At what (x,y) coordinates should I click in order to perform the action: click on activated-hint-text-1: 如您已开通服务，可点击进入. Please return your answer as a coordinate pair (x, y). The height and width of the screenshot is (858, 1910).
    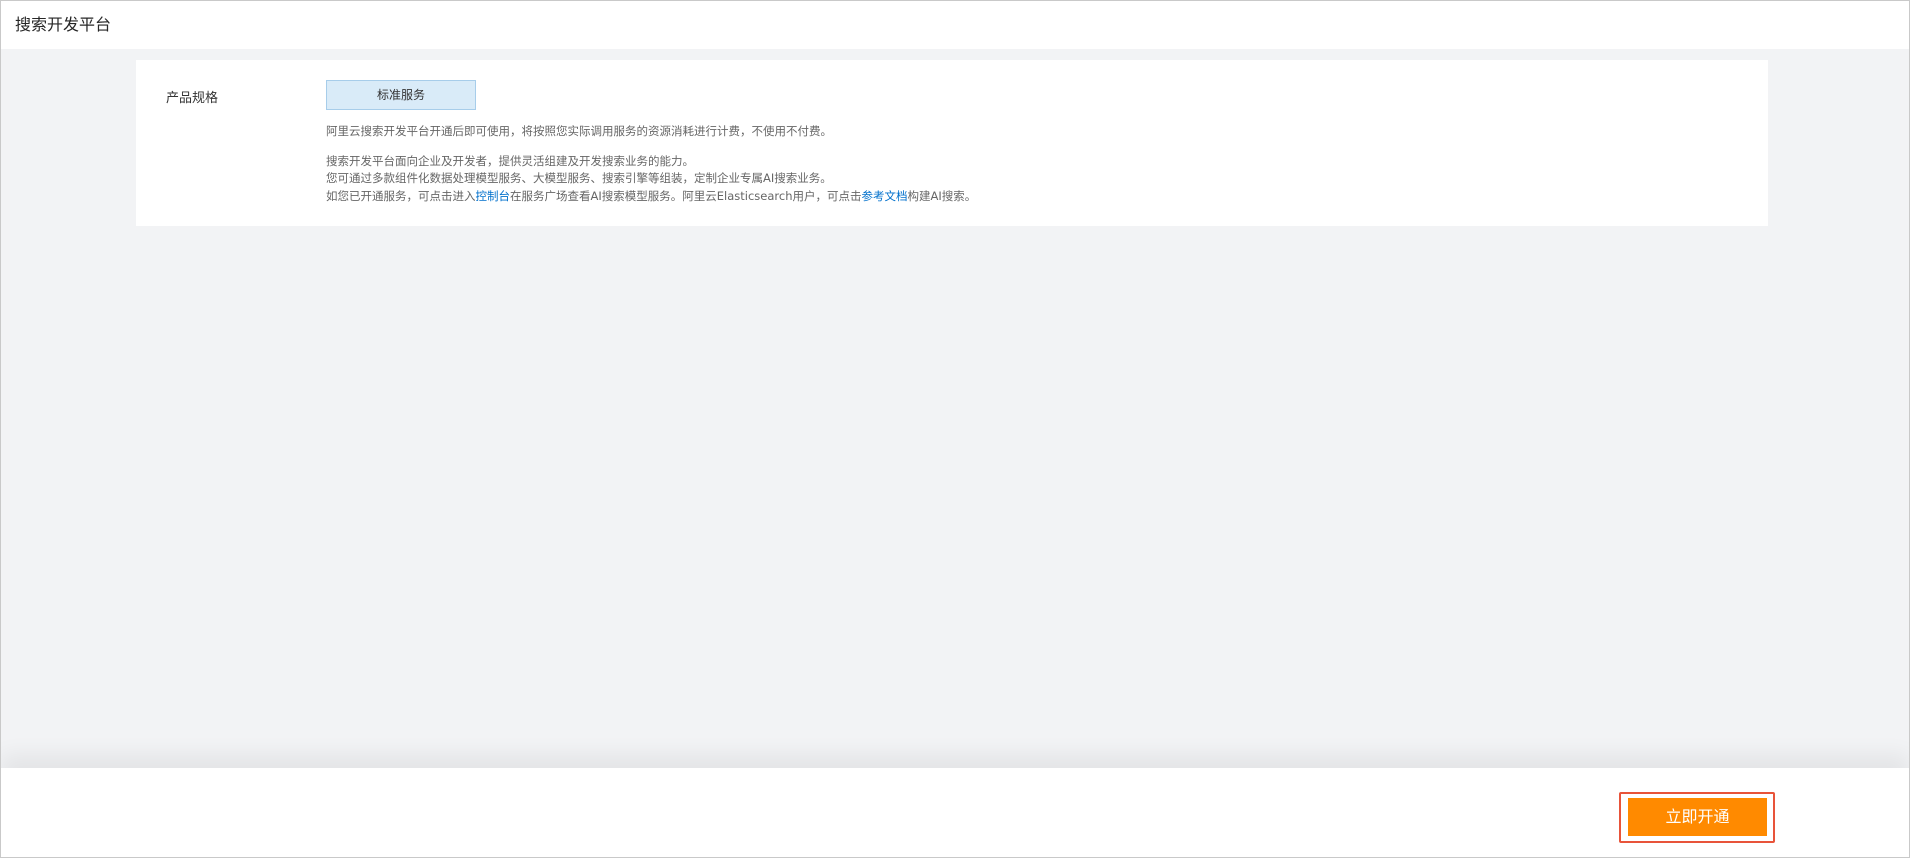
    Looking at the image, I should click on (401, 196).